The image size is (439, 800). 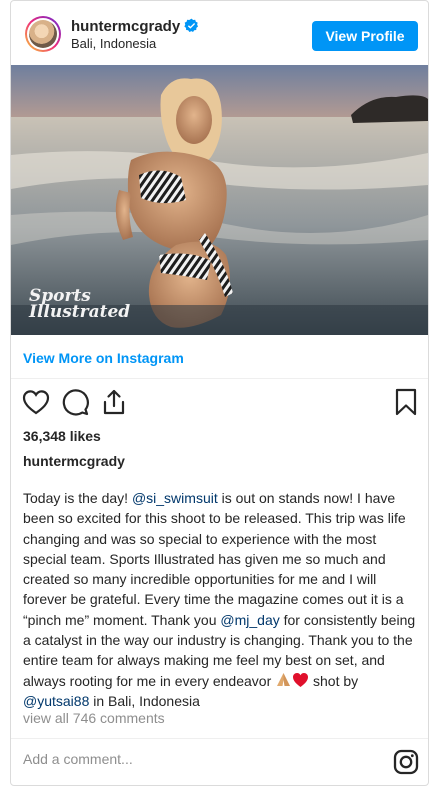 I want to click on avatar, so click(x=43, y=34).